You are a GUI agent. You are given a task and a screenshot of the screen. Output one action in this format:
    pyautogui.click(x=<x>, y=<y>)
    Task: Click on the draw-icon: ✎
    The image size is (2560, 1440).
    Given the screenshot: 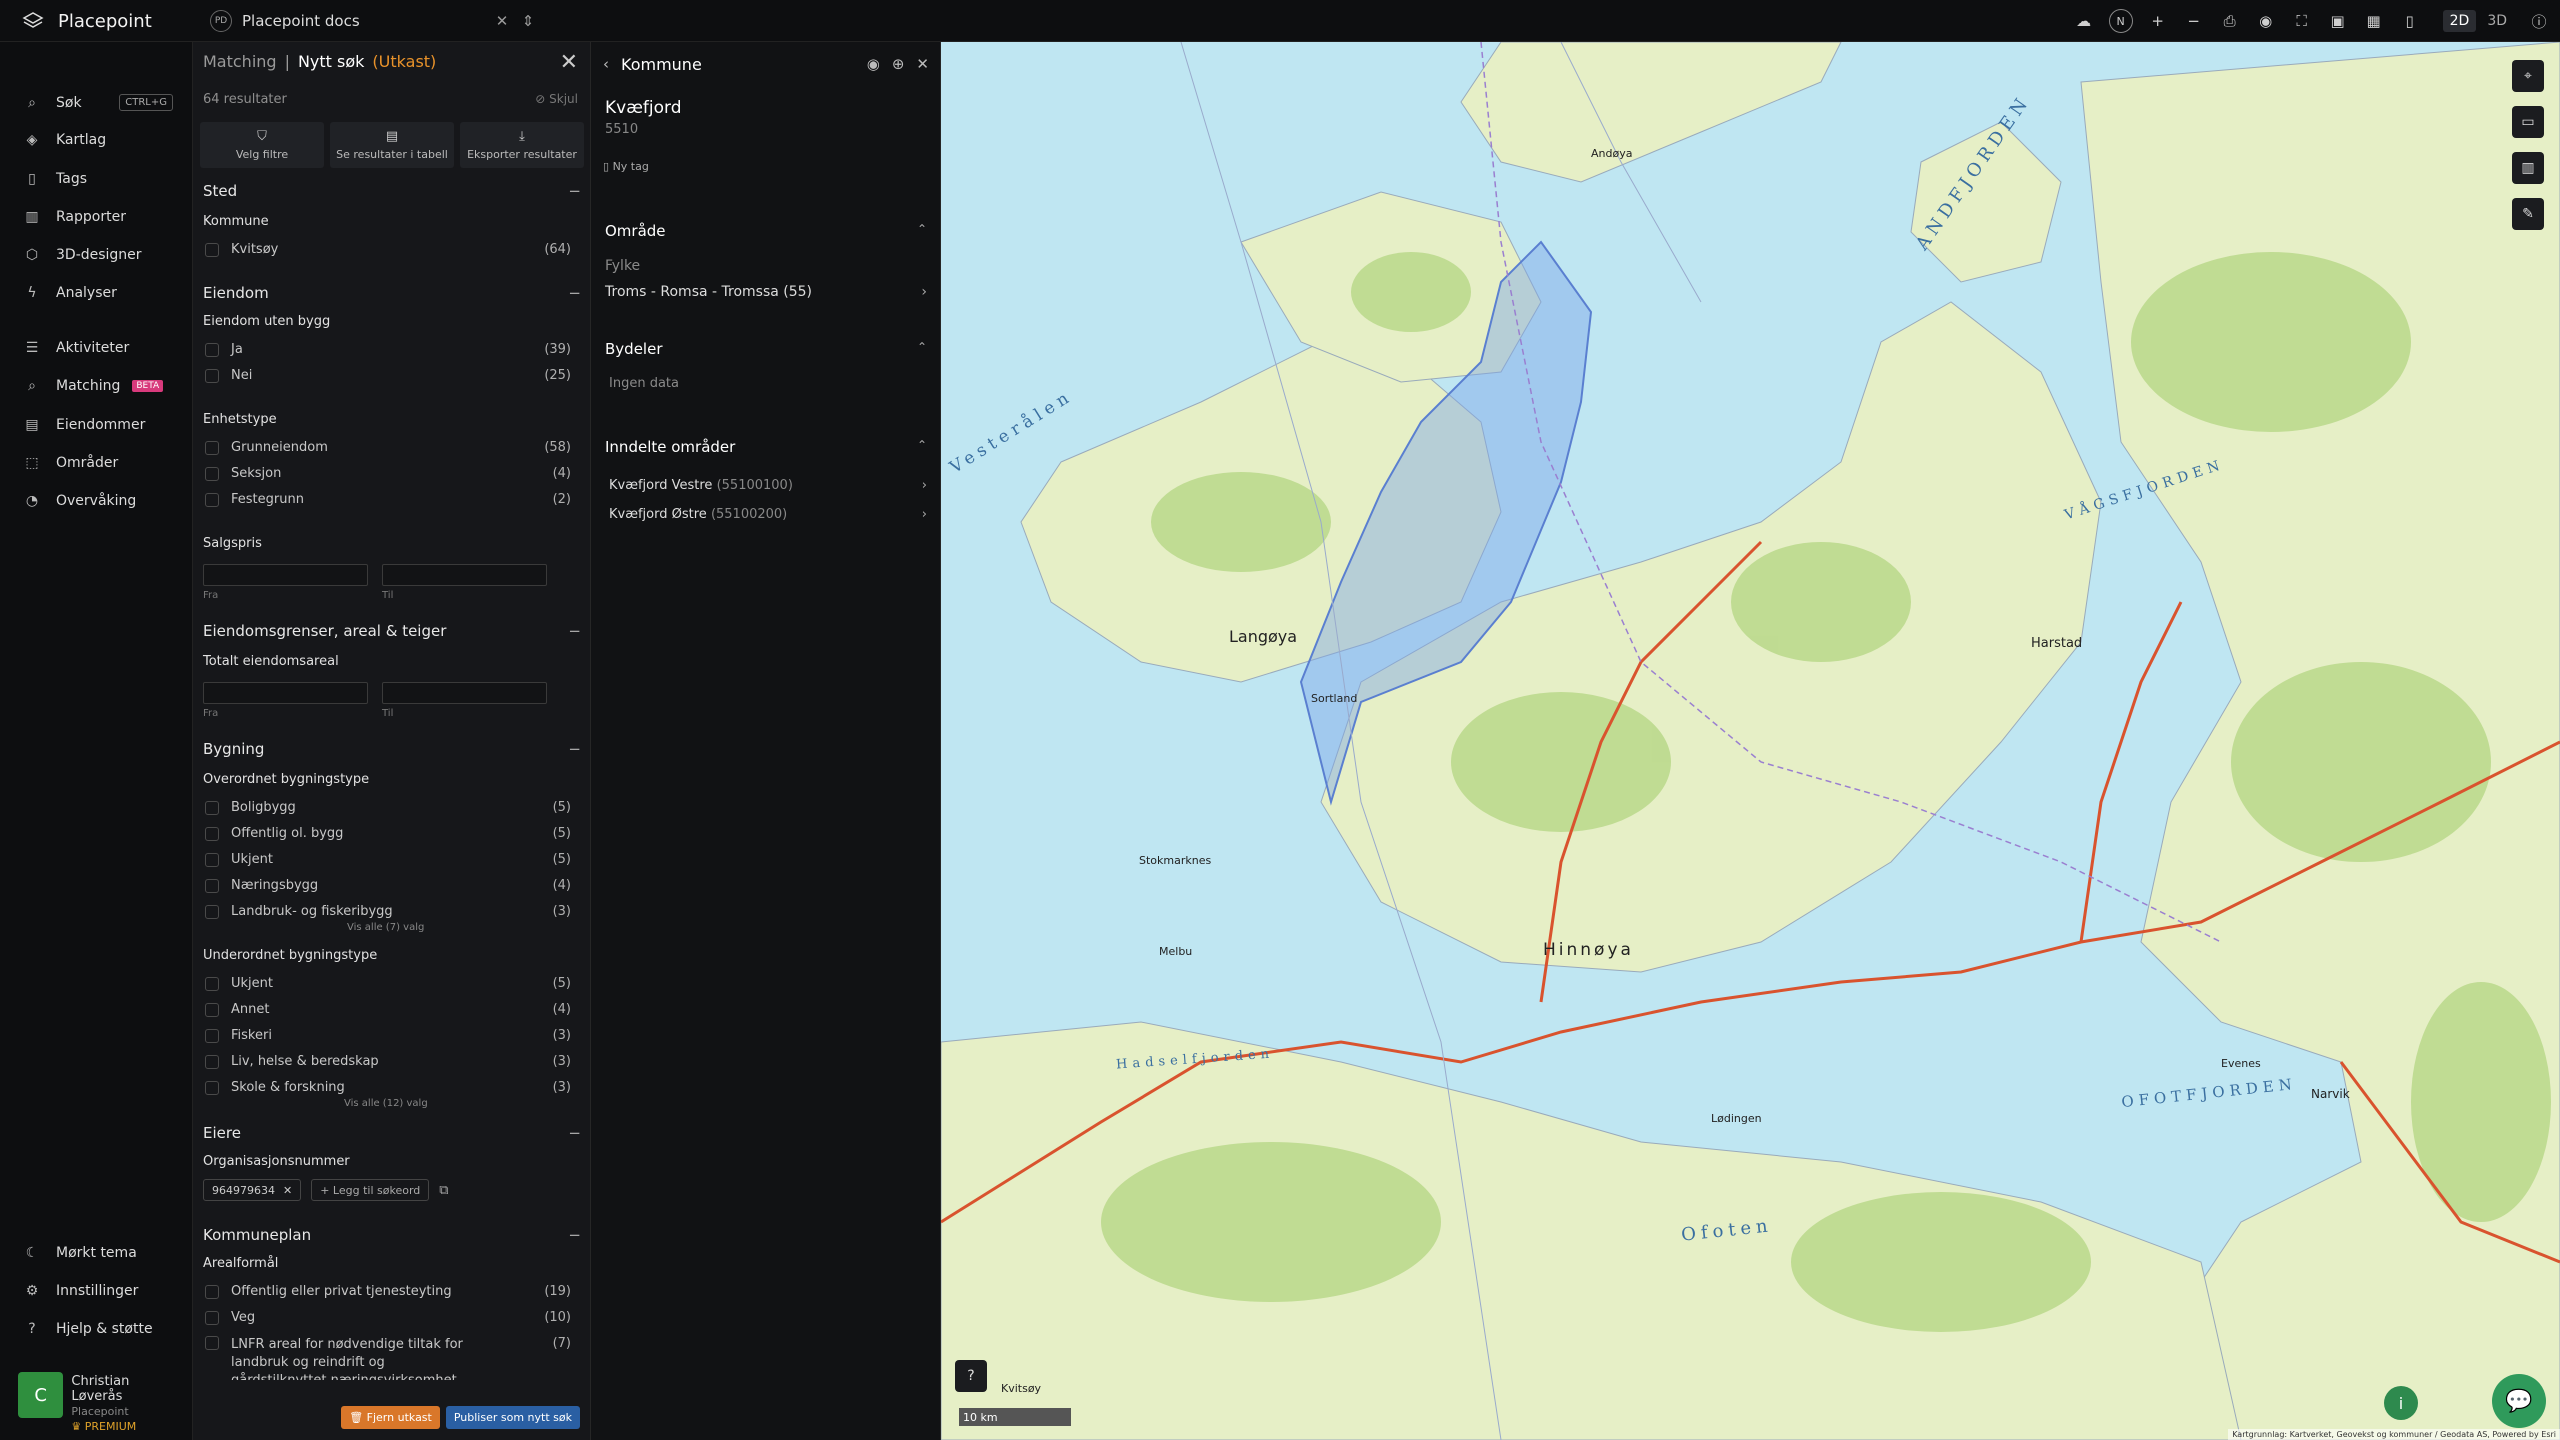 What is the action you would take?
    pyautogui.click(x=2528, y=214)
    